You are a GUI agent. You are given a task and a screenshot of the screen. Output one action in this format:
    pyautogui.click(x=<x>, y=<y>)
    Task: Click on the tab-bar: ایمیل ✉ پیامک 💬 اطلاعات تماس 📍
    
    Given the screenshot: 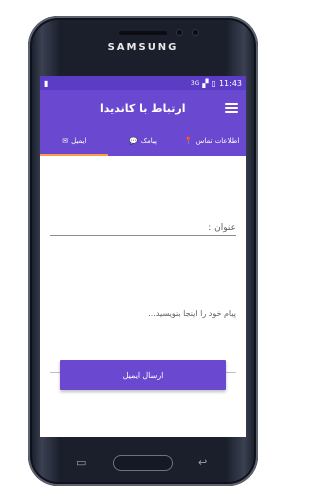 What is the action you would take?
    pyautogui.click(x=143, y=141)
    